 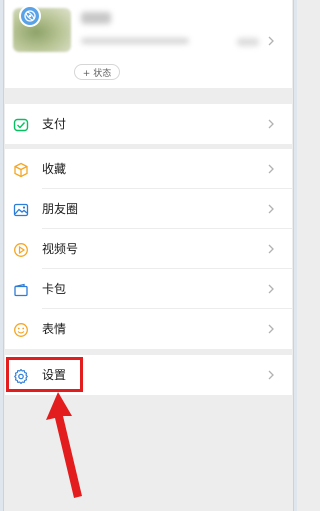 I want to click on menu-item-label: 支付, so click(x=54, y=124).